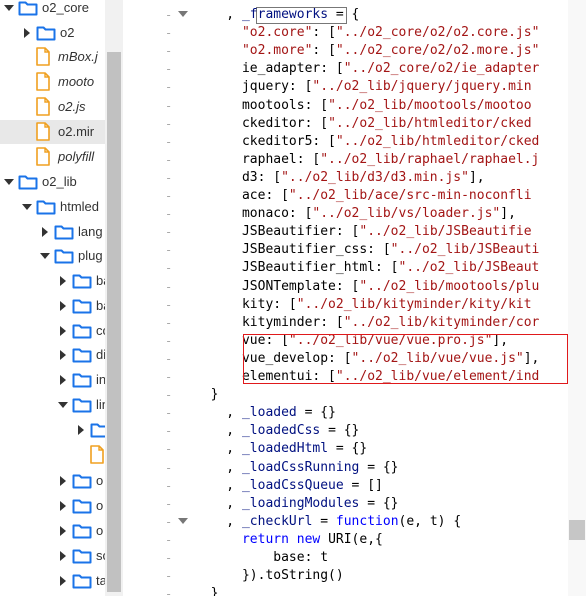  I want to click on code-token: _loadedCss, so click(281, 430).